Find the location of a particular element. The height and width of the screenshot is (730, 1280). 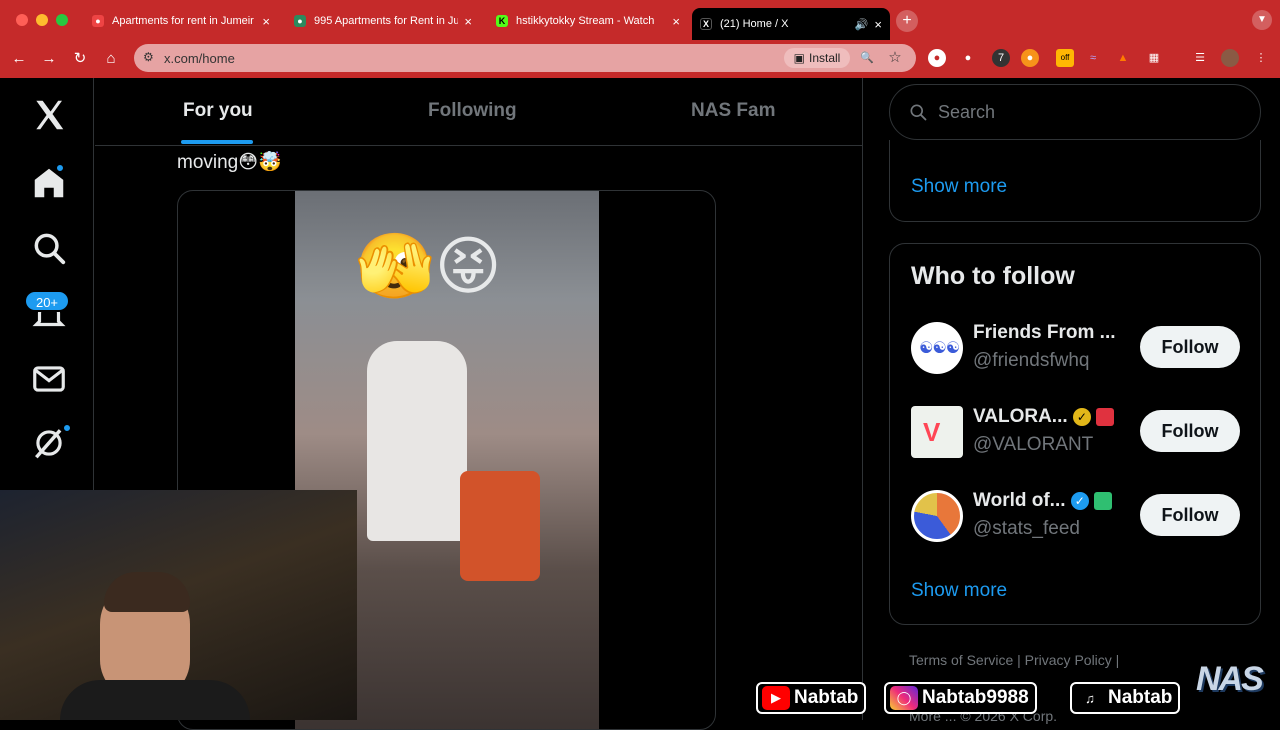

extensions-puzzle-icon: ▦ is located at coordinates (1154, 58).